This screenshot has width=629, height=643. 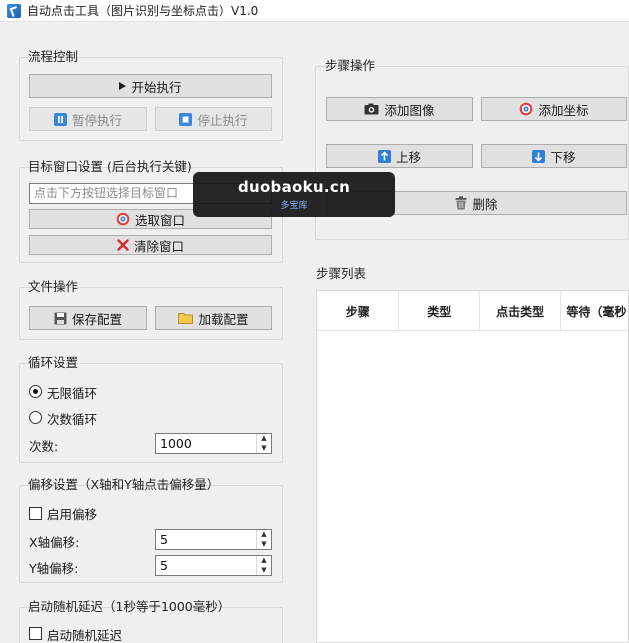 What do you see at coordinates (594, 311) in the screenshot?
I see `column-header-wait: 等待（毫秒` at bounding box center [594, 311].